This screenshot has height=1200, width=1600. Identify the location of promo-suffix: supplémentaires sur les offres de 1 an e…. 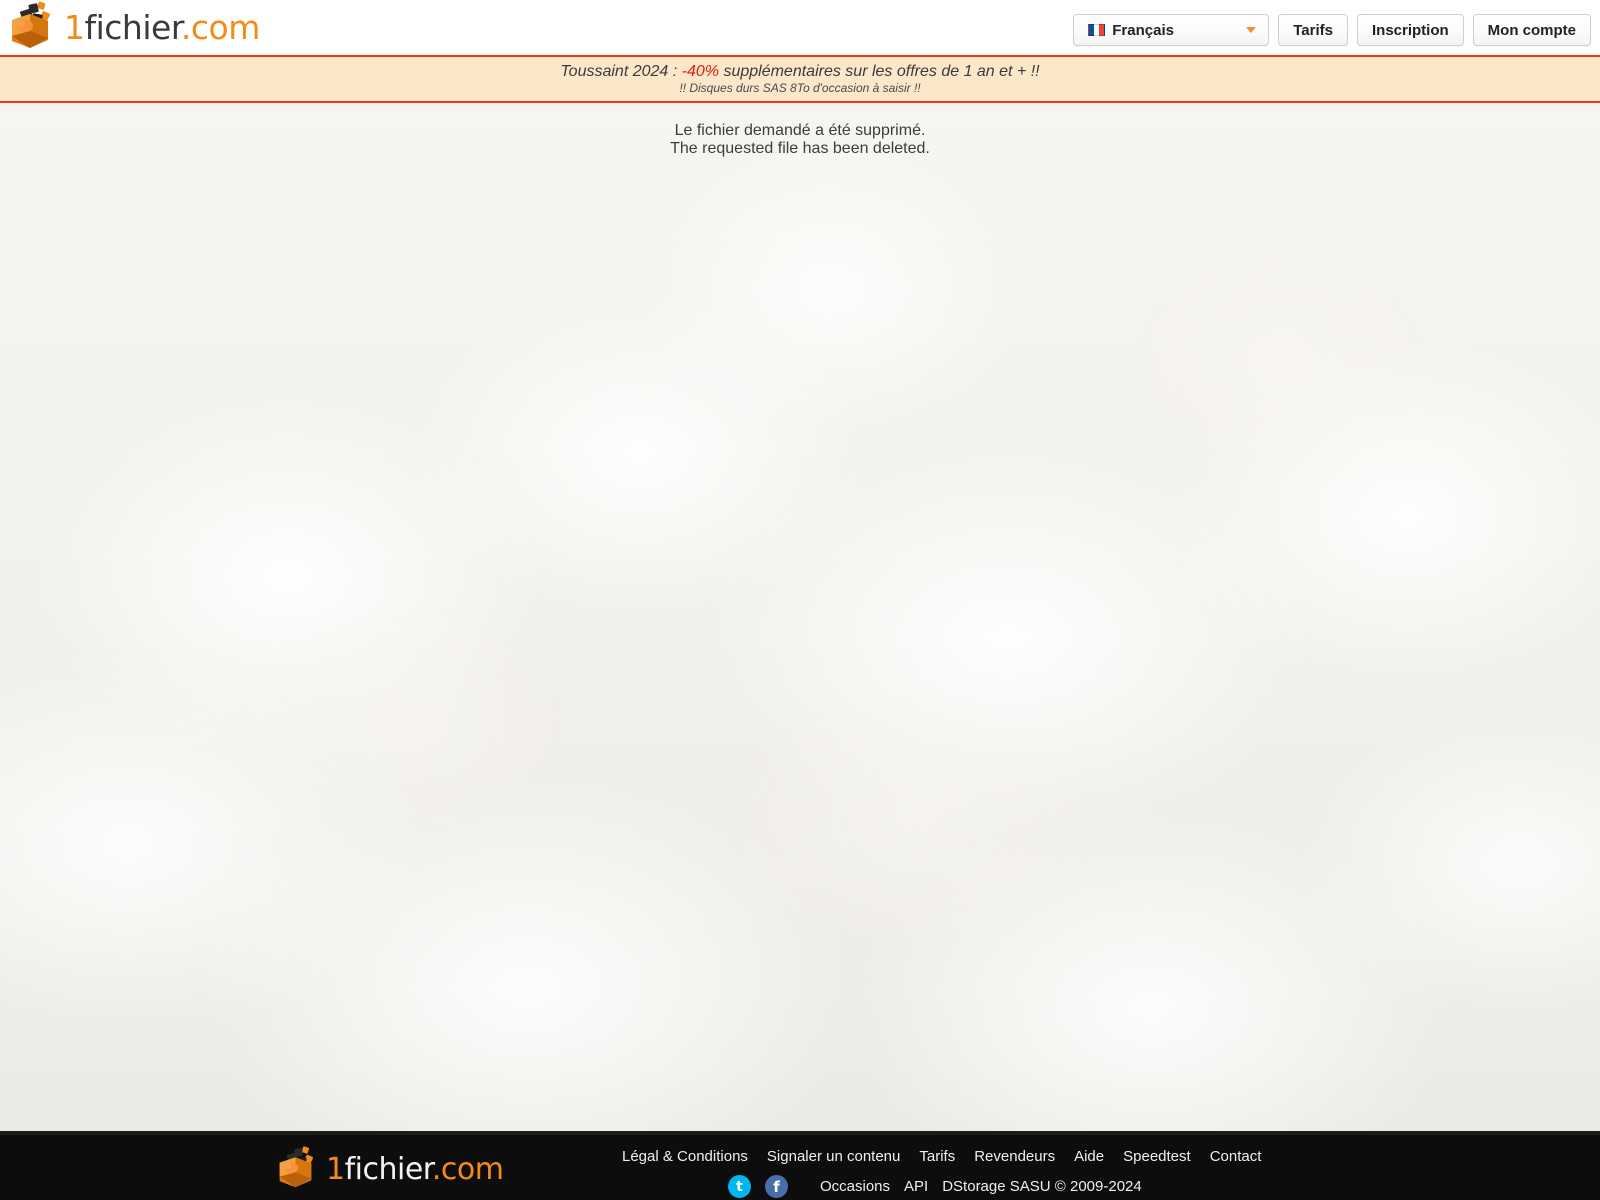
(879, 71).